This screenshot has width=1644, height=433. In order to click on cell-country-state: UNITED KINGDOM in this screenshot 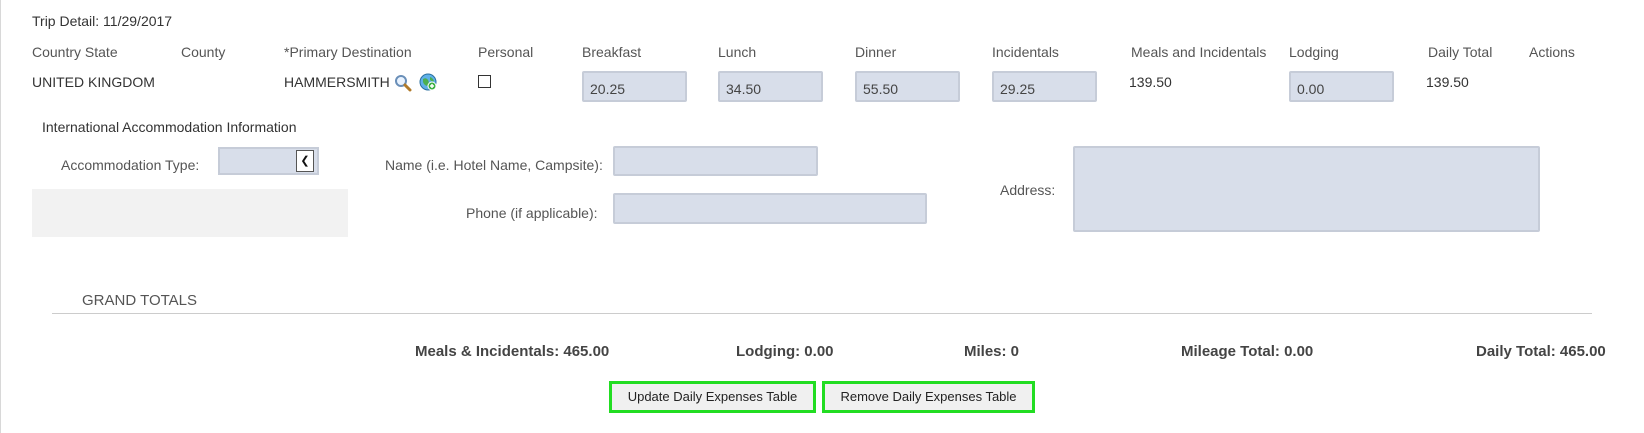, I will do `click(93, 82)`.